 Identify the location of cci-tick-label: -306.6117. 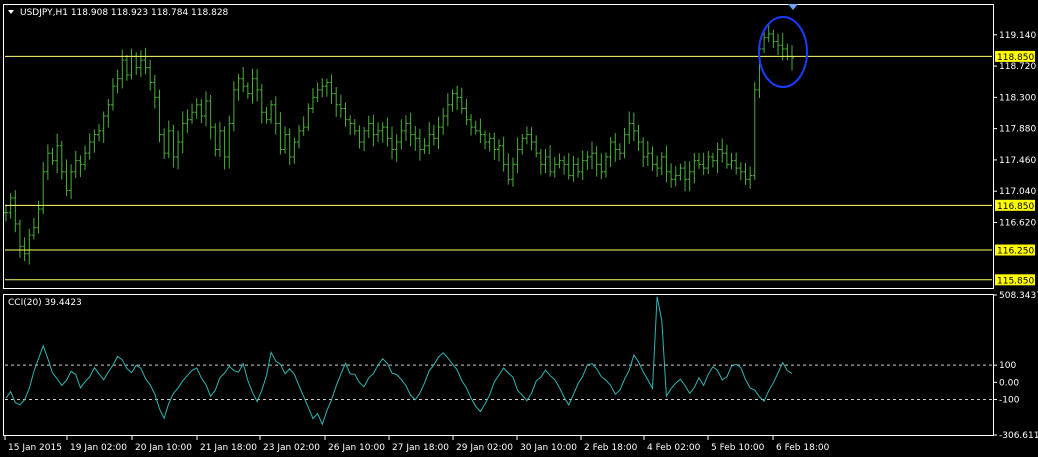
(1018, 436).